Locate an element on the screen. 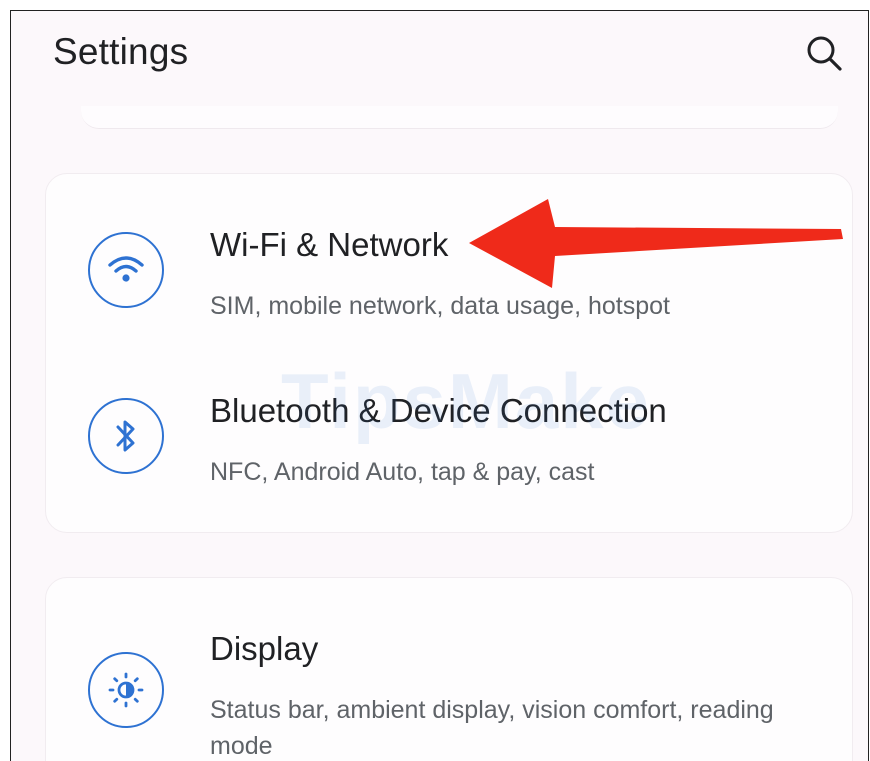 This screenshot has width=870, height=761. app-bar: Settings is located at coordinates (439, 66).